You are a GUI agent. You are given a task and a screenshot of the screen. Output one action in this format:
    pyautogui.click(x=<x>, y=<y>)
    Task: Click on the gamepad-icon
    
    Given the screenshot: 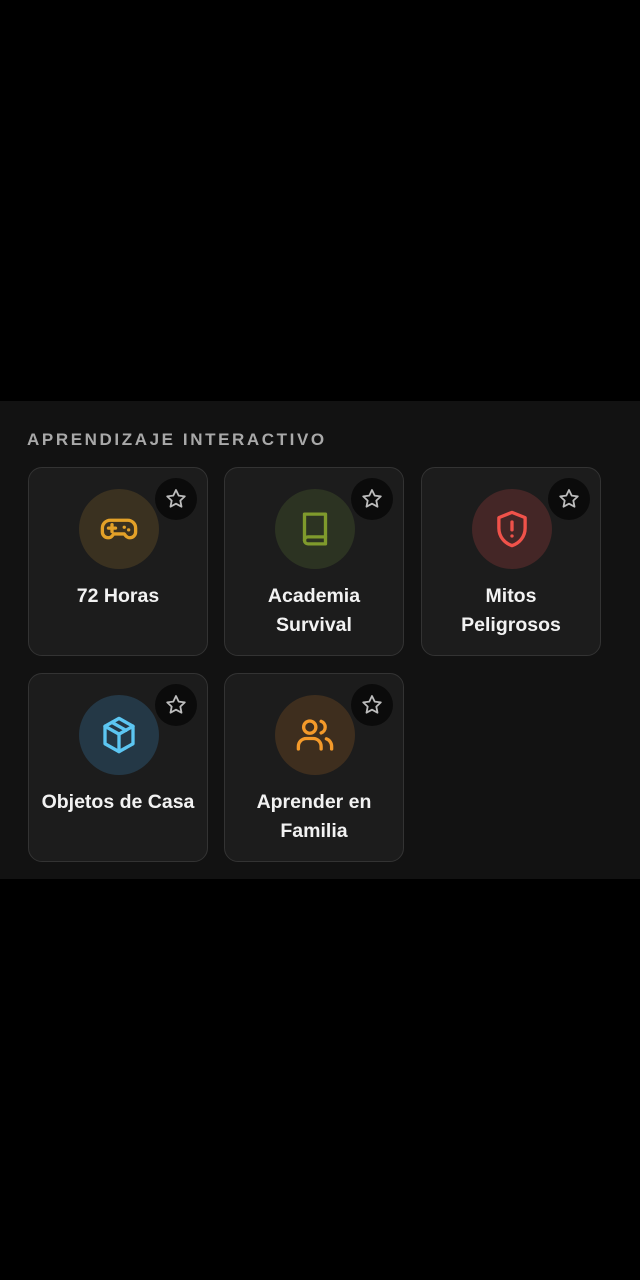 What is the action you would take?
    pyautogui.click(x=119, y=529)
    